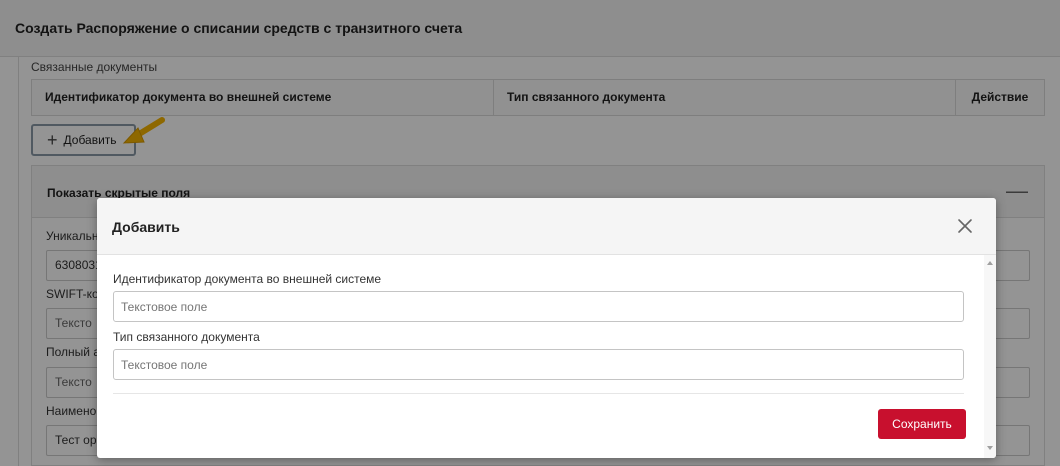  What do you see at coordinates (965, 226) in the screenshot?
I see `close-icon` at bounding box center [965, 226].